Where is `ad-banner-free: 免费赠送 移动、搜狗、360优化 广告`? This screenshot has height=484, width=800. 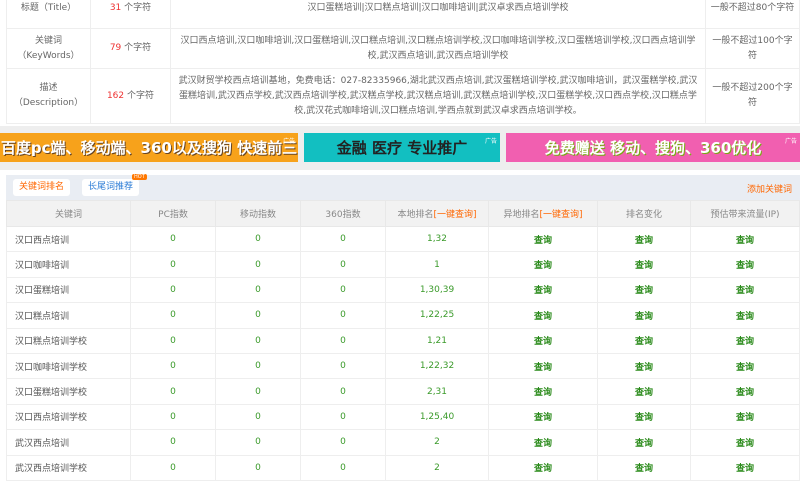
ad-banner-free: 免费赠送 移动、搜狗、360优化 广告 is located at coordinates (653, 147).